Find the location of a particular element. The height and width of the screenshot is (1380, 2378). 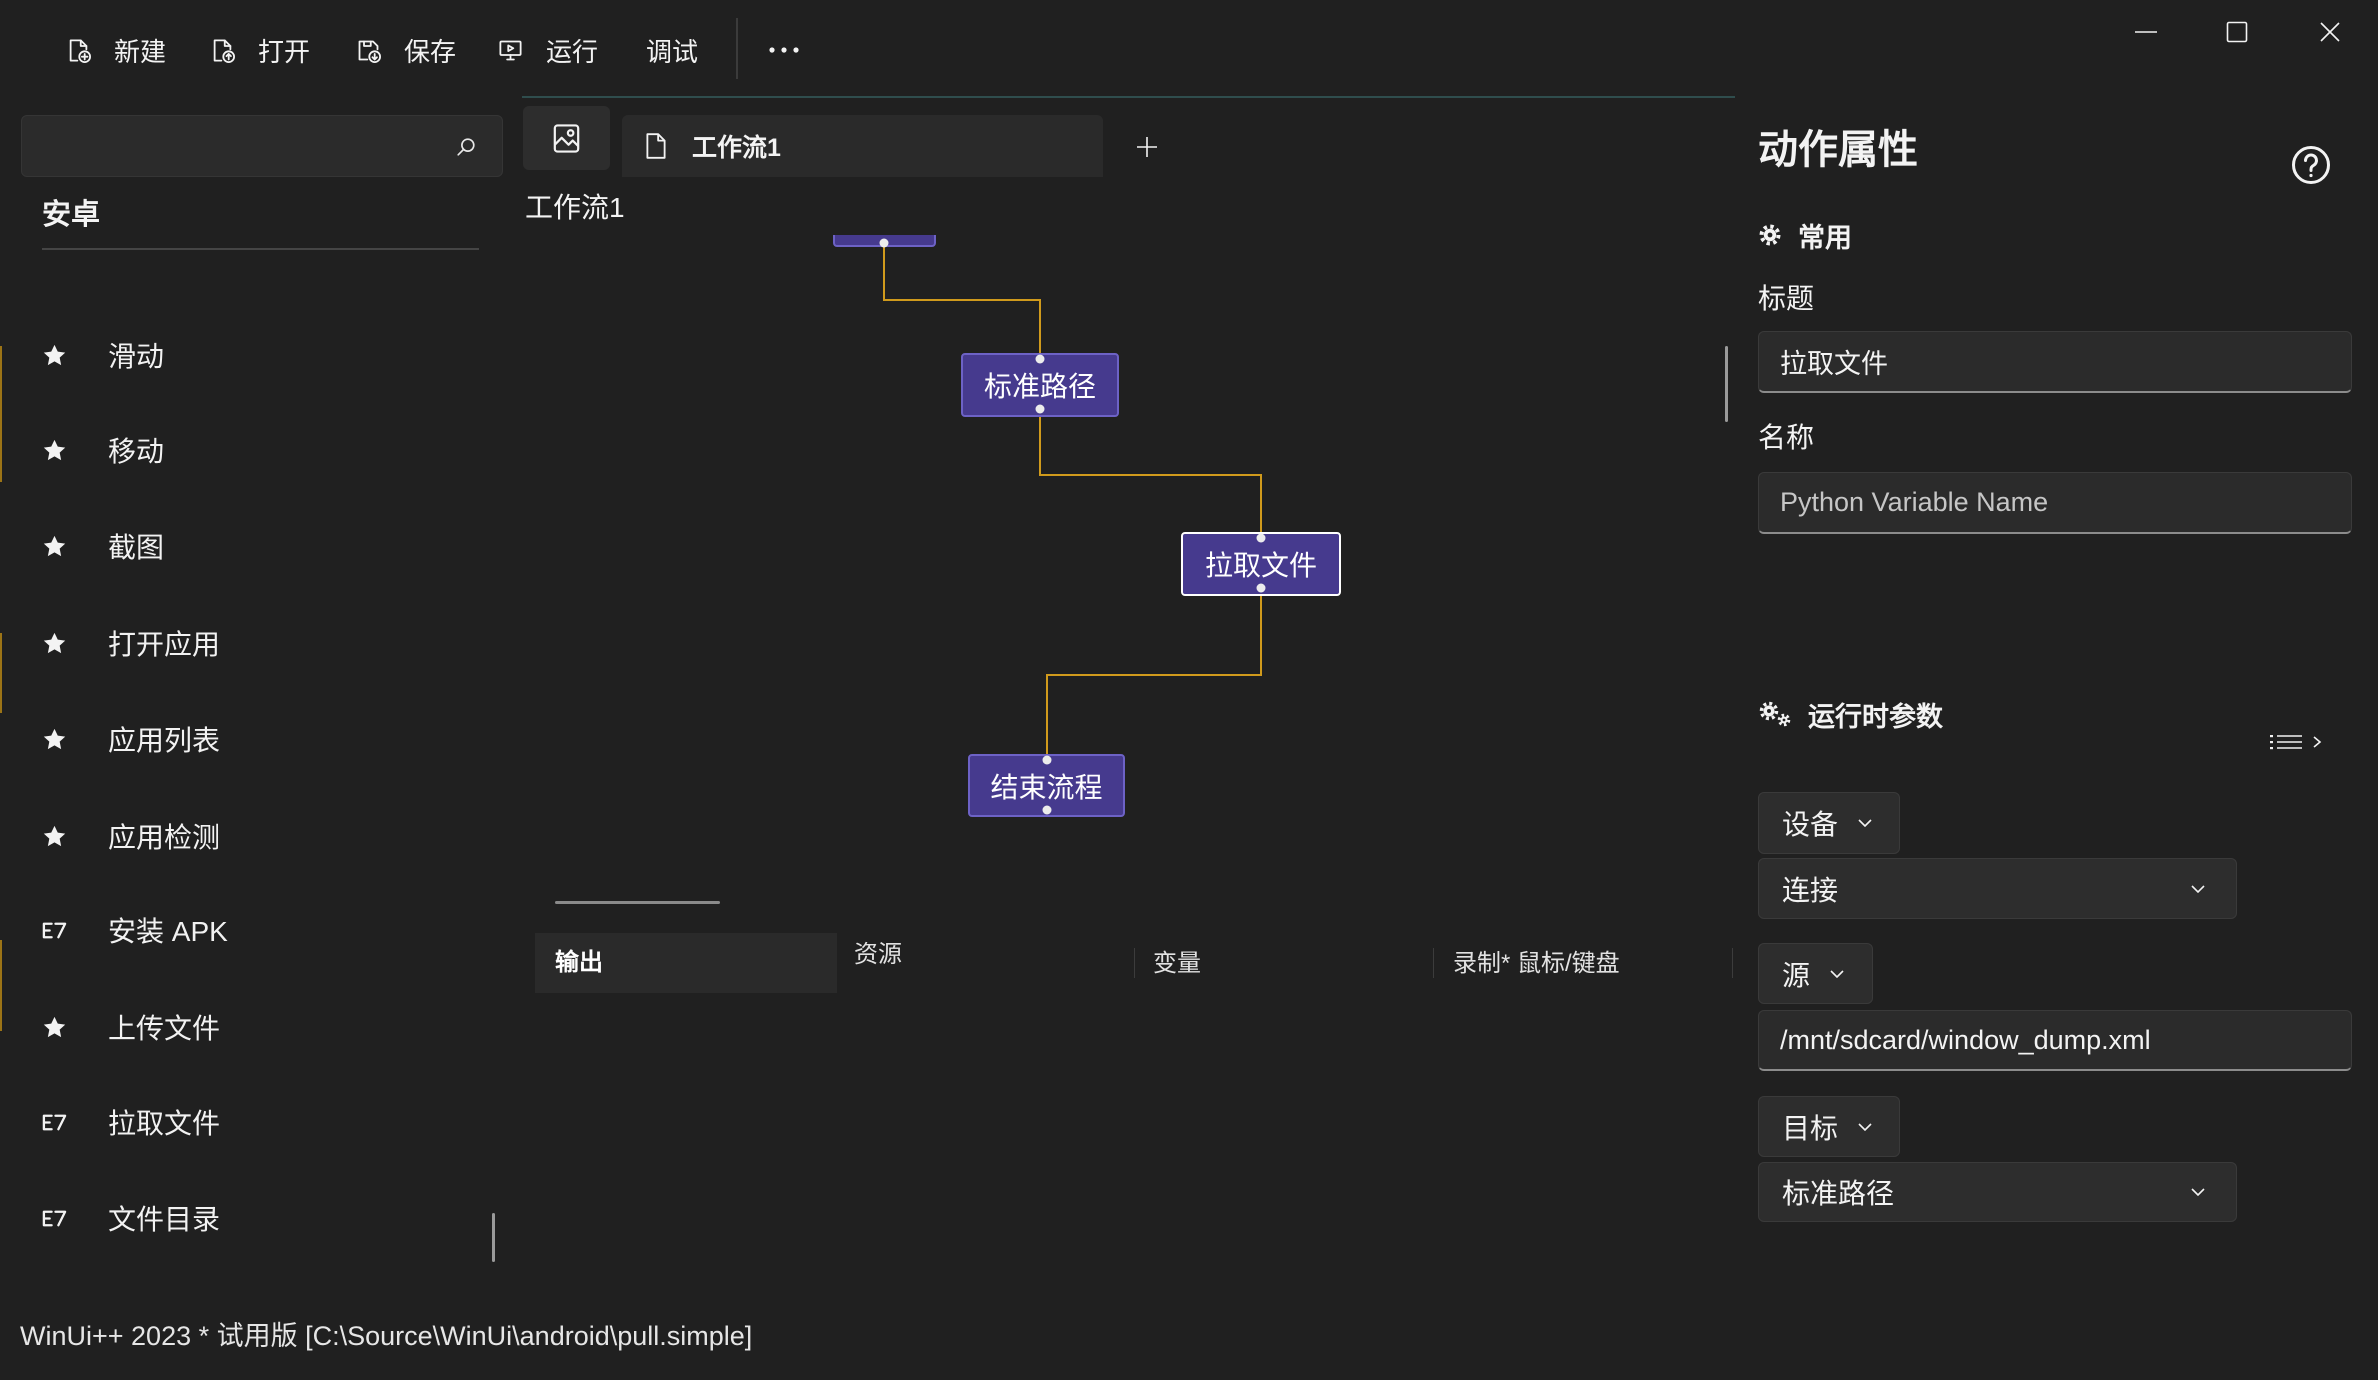

more-button is located at coordinates (784, 50).